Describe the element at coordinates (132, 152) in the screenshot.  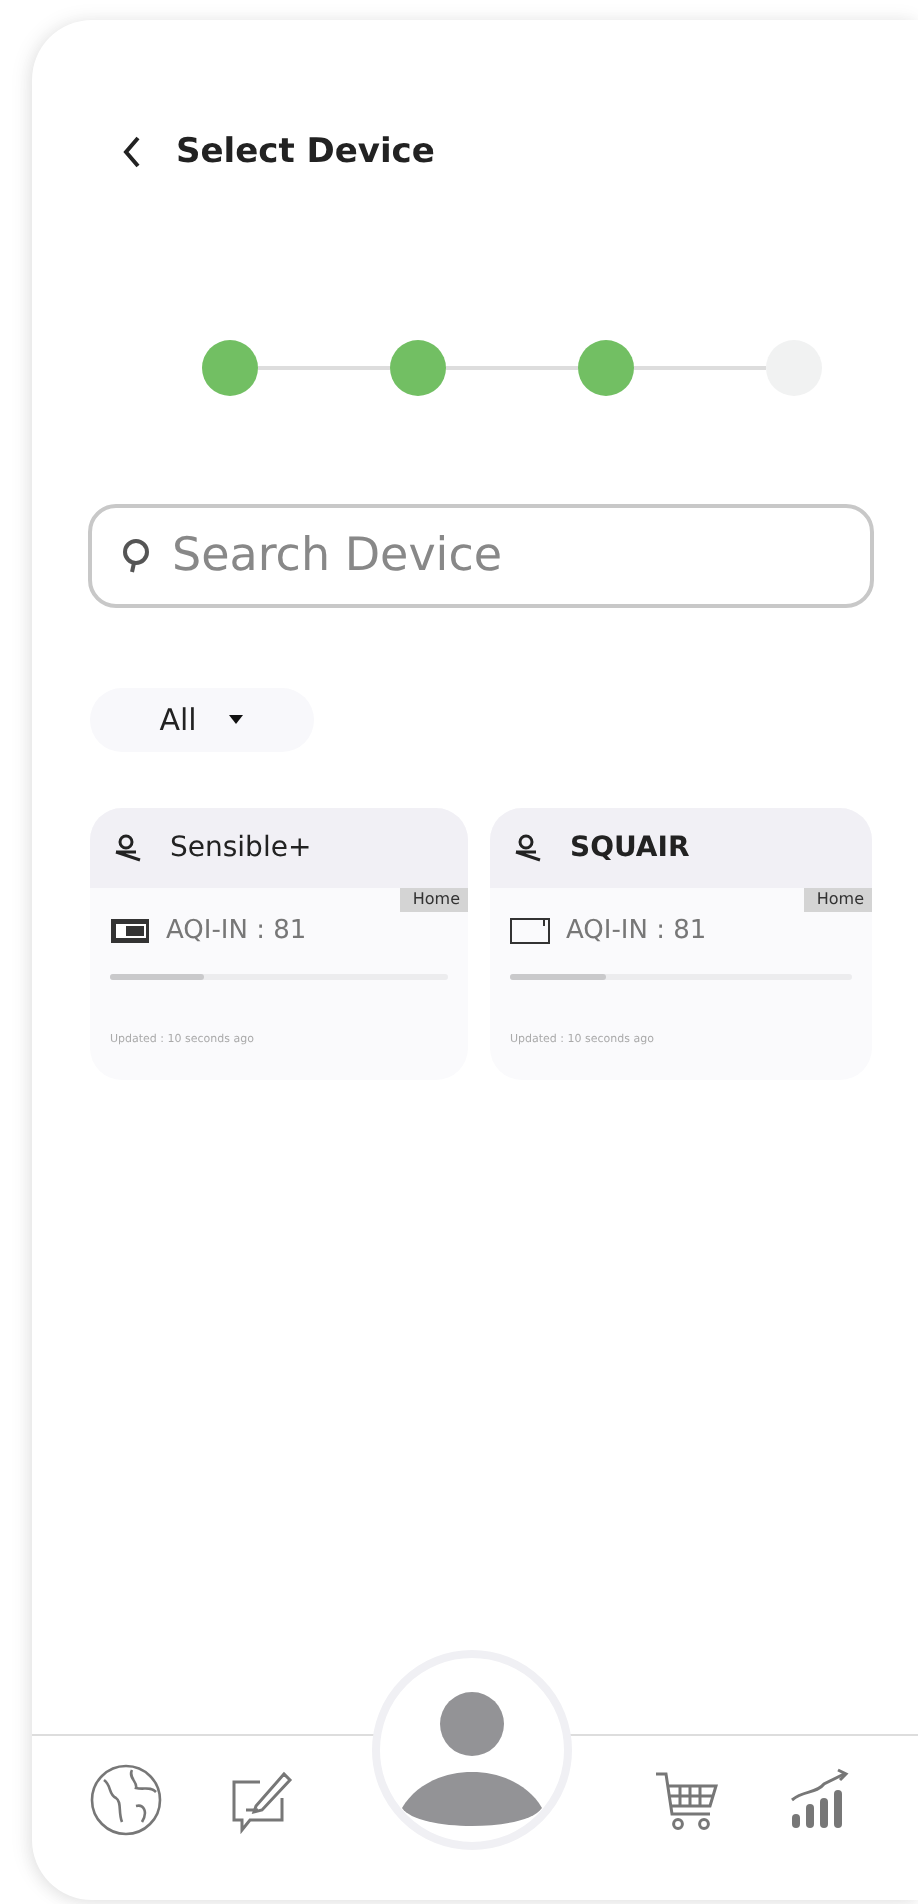
I see `back-button` at that location.